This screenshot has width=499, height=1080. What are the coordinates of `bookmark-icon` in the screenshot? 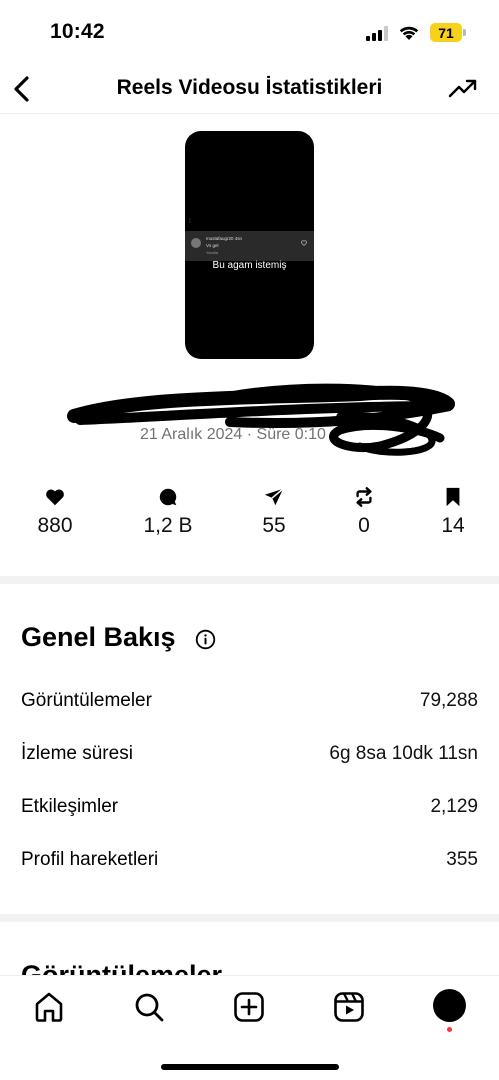 It's located at (453, 497).